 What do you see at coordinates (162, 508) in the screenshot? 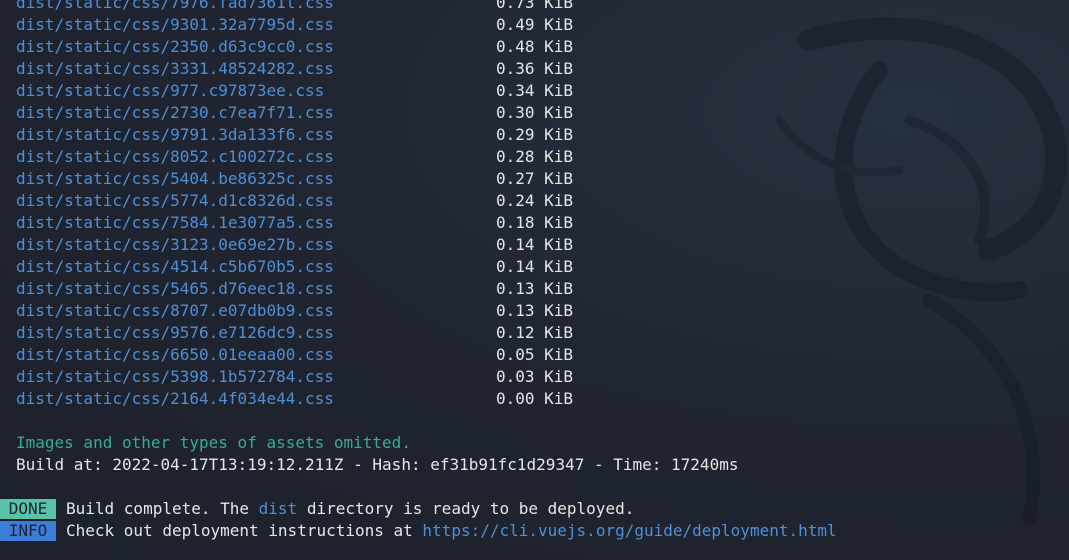
I see `done-message-prefix: Build complete. The` at bounding box center [162, 508].